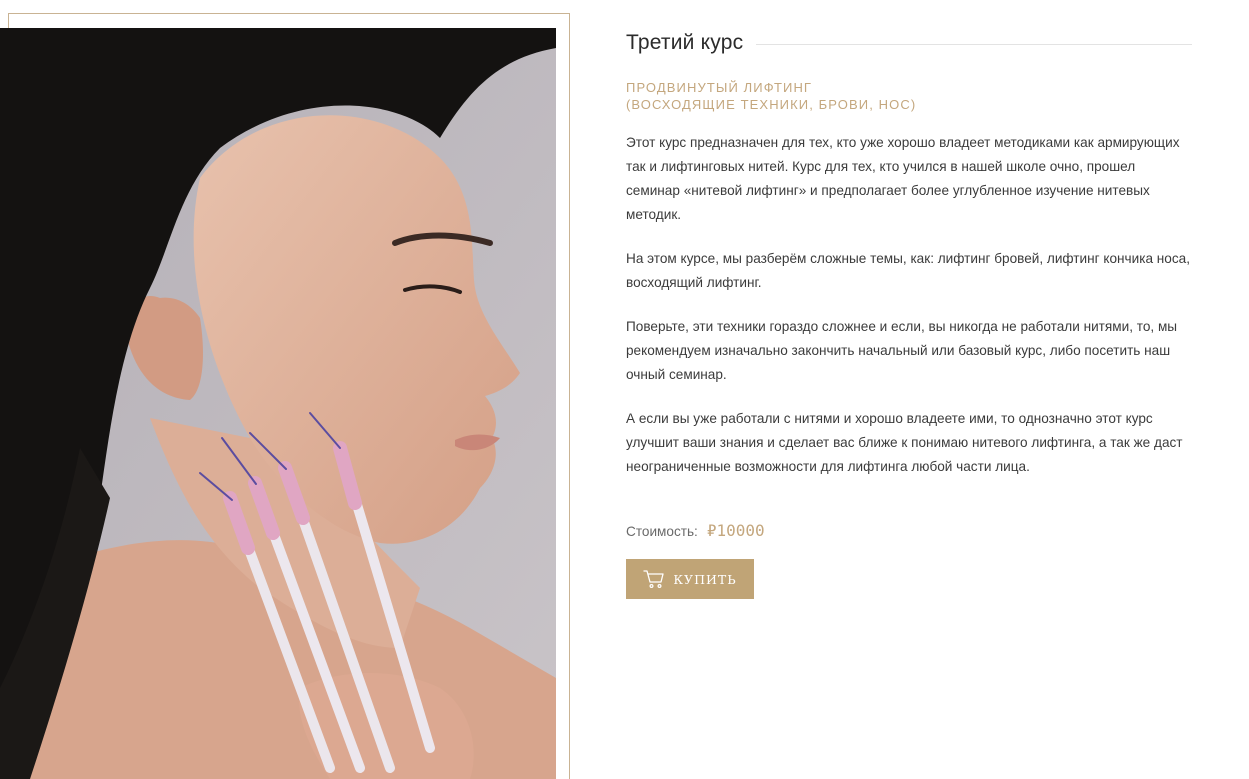 This screenshot has width=1249, height=779. I want to click on cart-icon, so click(654, 579).